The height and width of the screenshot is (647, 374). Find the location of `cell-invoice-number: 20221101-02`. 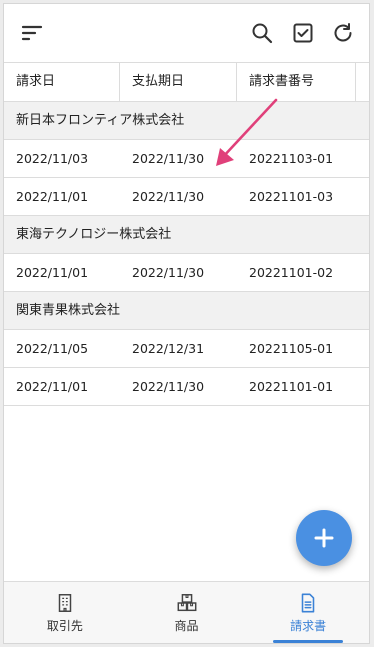

cell-invoice-number: 20221101-02 is located at coordinates (291, 272).